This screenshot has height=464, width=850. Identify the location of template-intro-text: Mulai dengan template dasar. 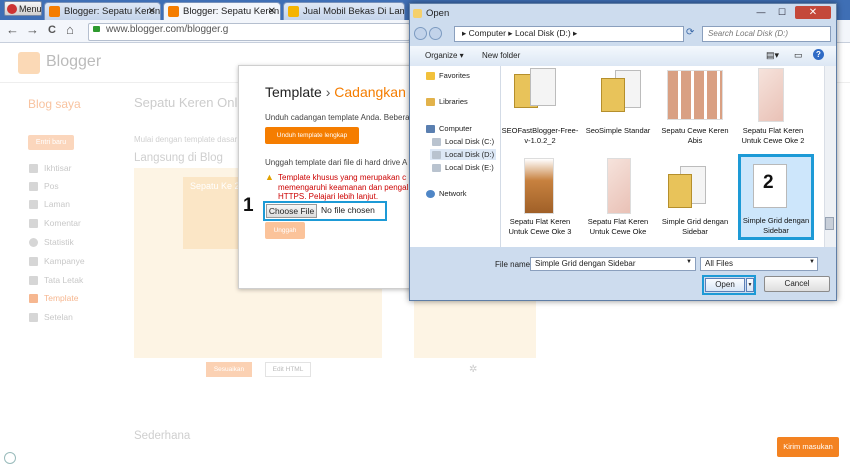
(186, 139).